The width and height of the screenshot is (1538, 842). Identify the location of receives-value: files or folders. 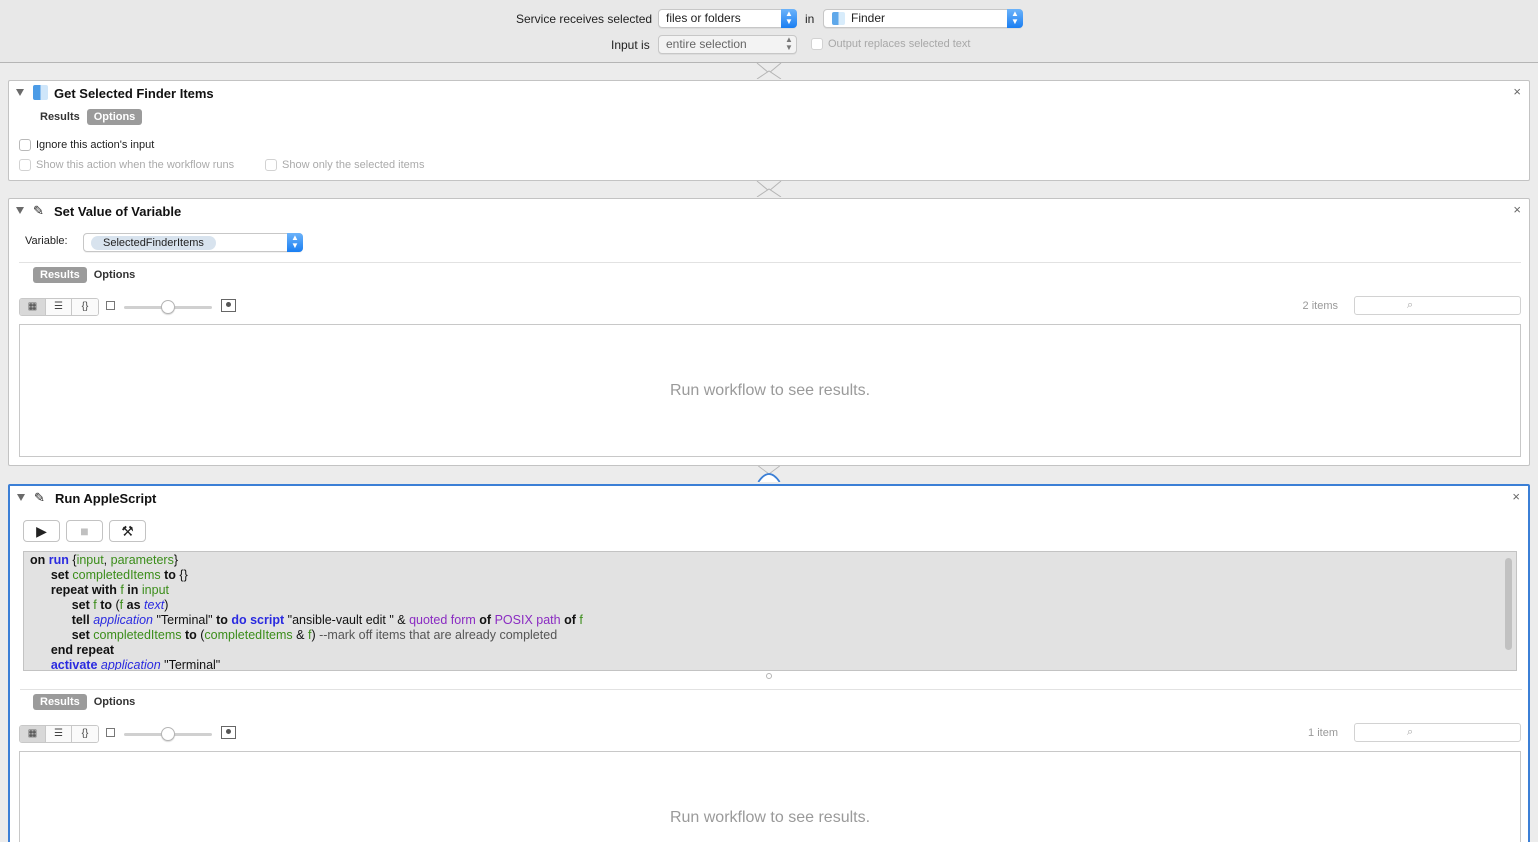
(703, 18).